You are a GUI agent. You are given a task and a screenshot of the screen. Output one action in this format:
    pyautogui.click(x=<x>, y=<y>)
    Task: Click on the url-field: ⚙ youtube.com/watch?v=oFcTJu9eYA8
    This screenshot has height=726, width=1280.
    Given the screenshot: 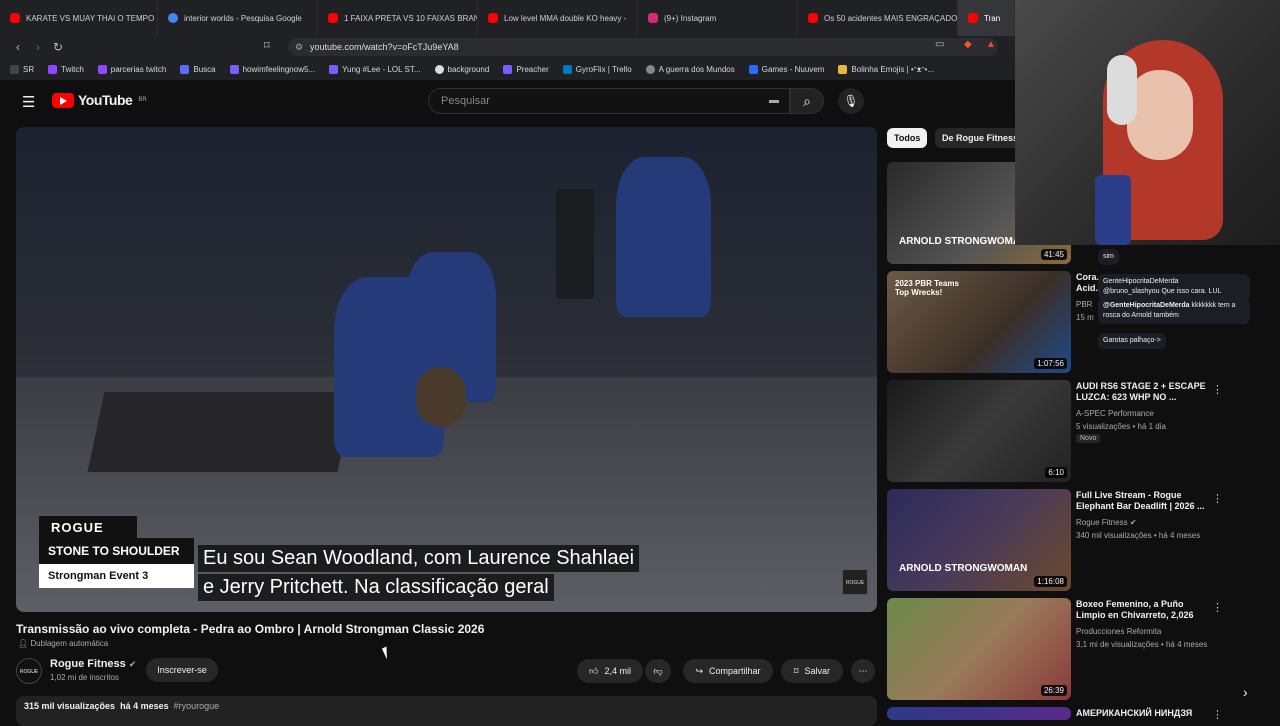 What is the action you would take?
    pyautogui.click(x=643, y=47)
    